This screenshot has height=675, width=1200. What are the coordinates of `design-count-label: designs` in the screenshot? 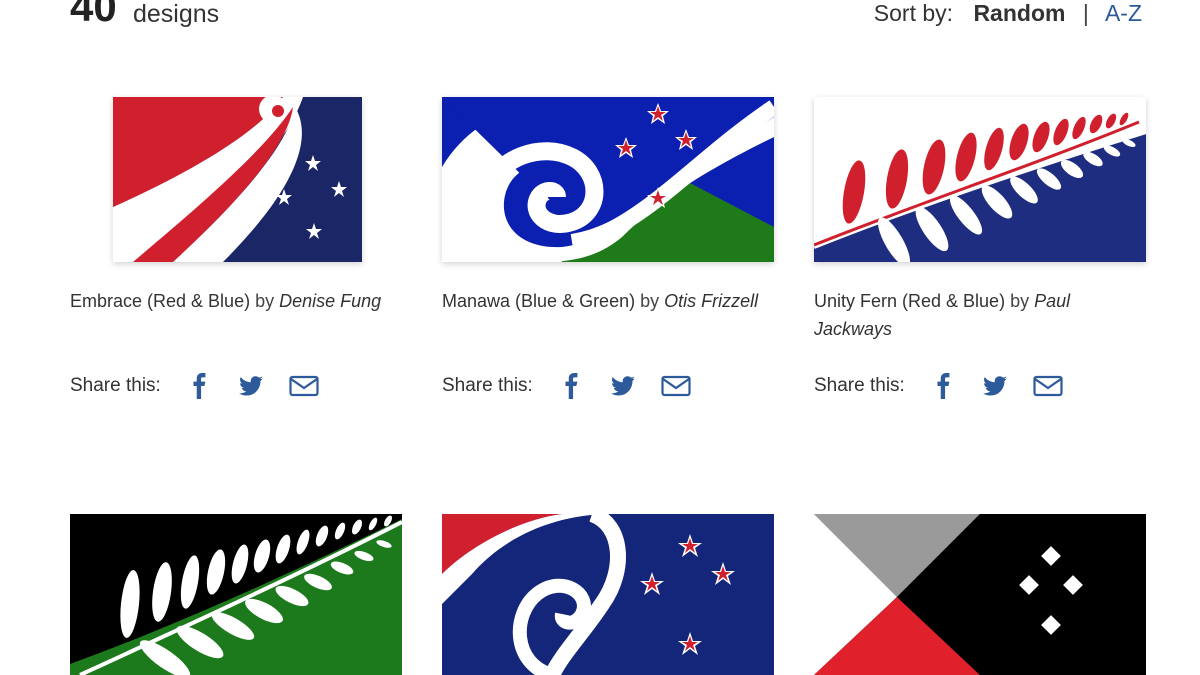 It's located at (176, 14).